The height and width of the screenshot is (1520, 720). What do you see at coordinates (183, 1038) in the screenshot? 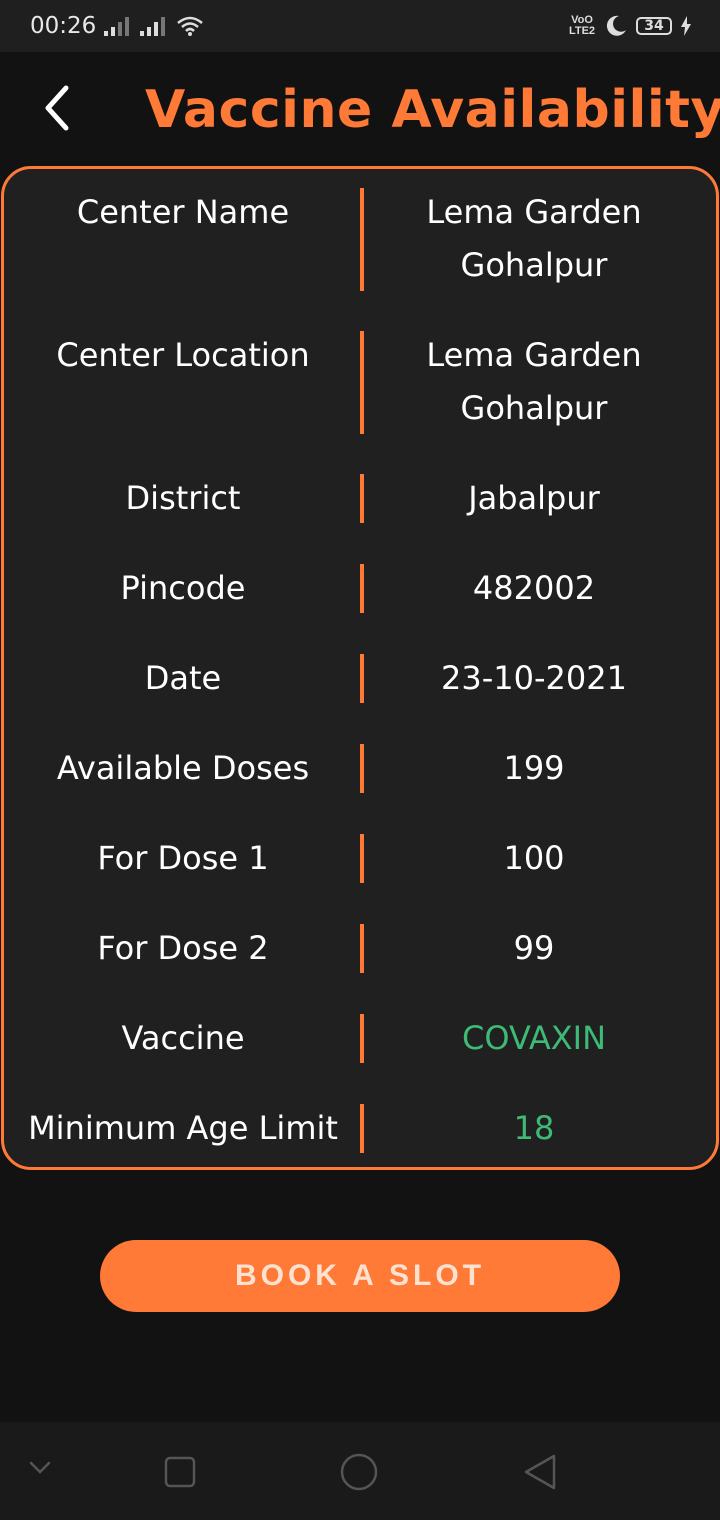
I see `detail-label: Vaccine` at bounding box center [183, 1038].